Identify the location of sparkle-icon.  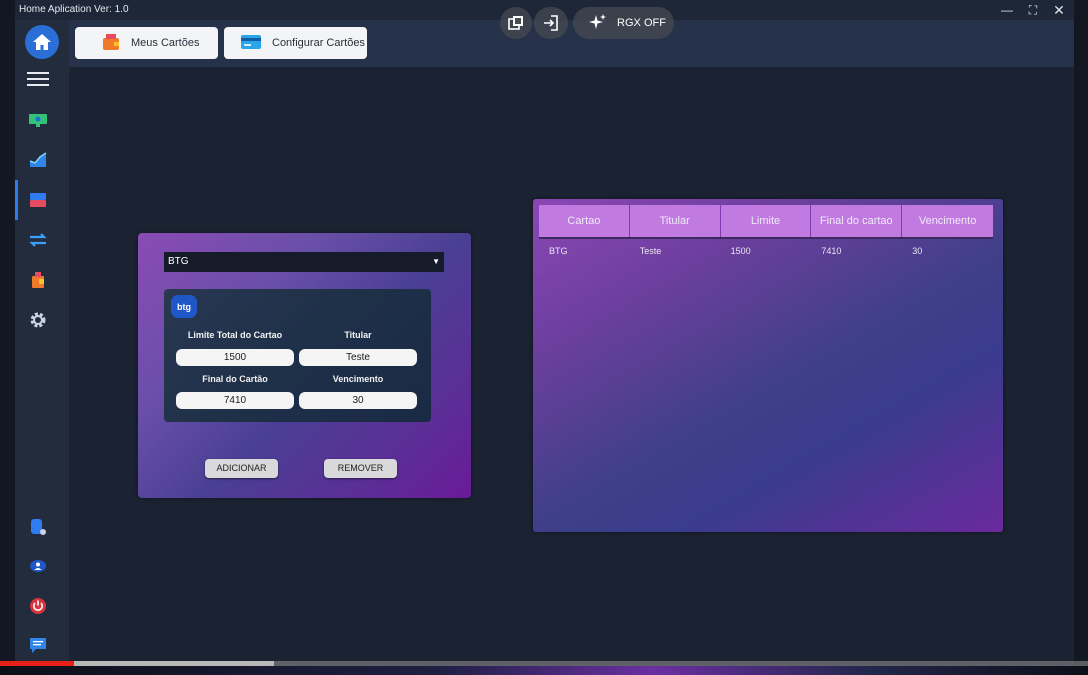
(598, 23).